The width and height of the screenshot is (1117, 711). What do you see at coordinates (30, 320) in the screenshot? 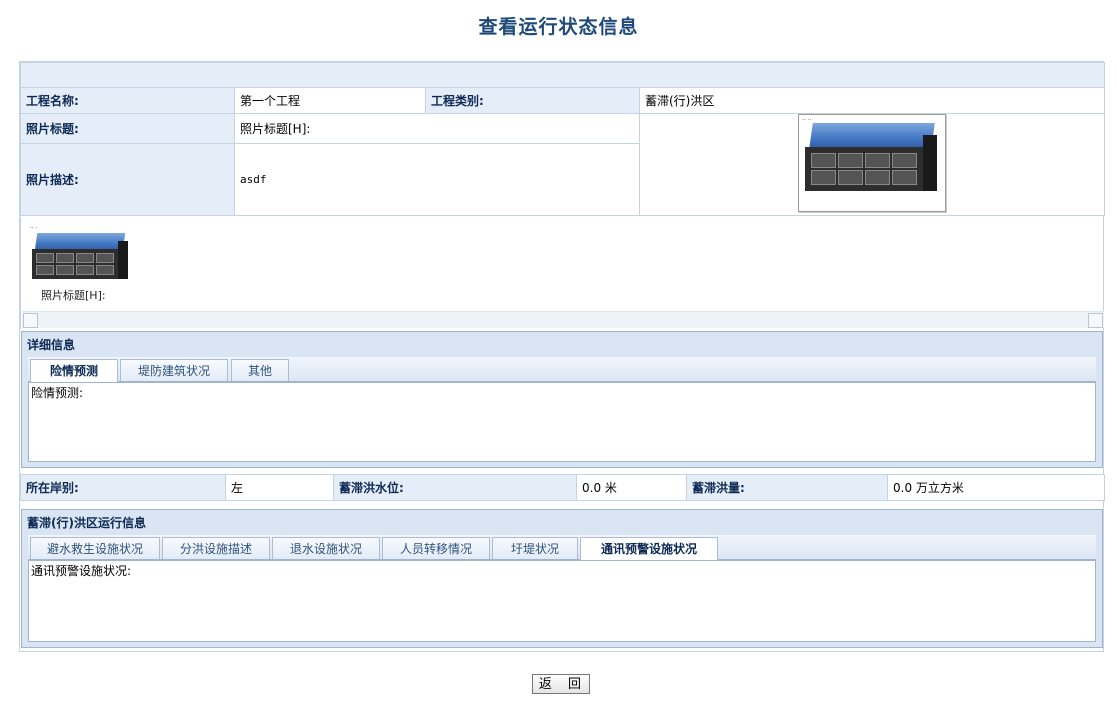
I see `scroll-left-button` at bounding box center [30, 320].